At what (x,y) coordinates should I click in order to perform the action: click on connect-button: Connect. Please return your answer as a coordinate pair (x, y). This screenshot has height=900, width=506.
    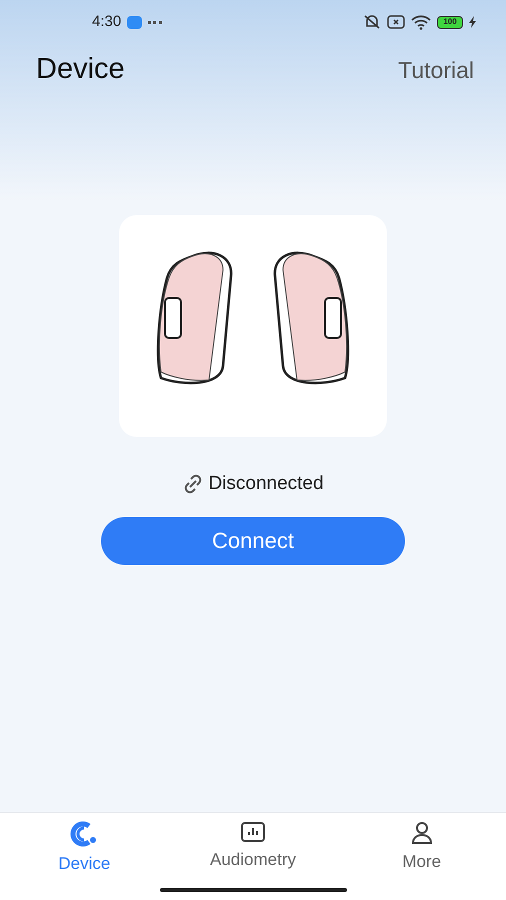
    Looking at the image, I should click on (253, 540).